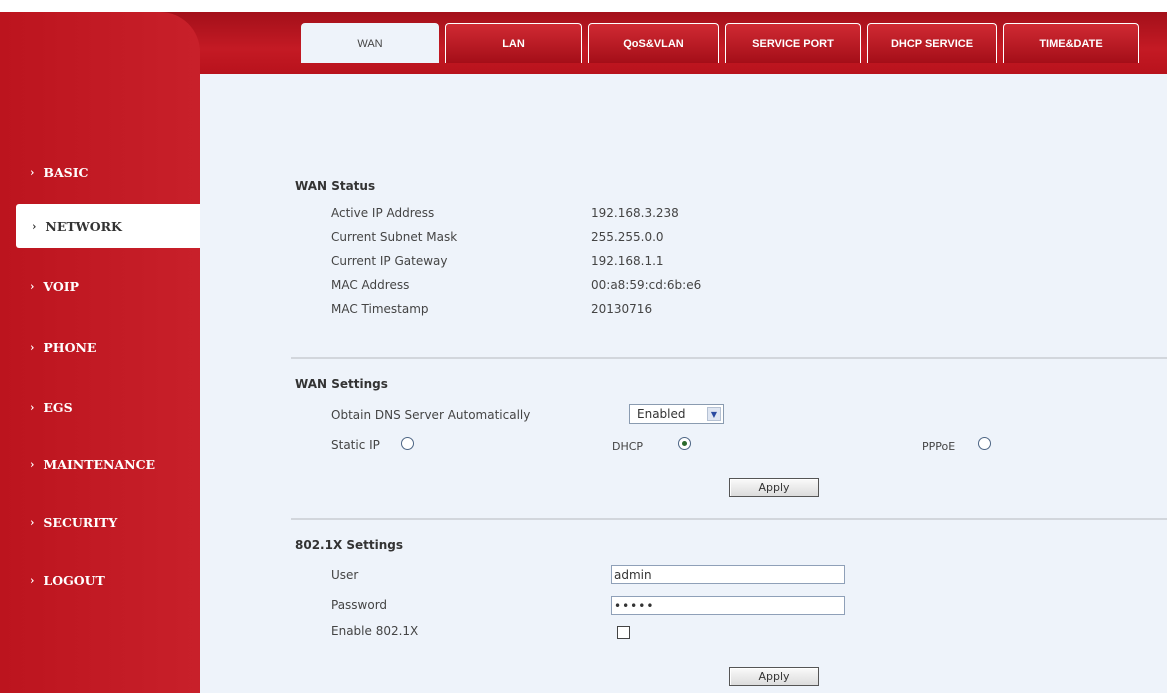 The width and height of the screenshot is (1167, 693). Describe the element at coordinates (66, 172) in the screenshot. I see `sidebar-item-label: BASIC` at that location.